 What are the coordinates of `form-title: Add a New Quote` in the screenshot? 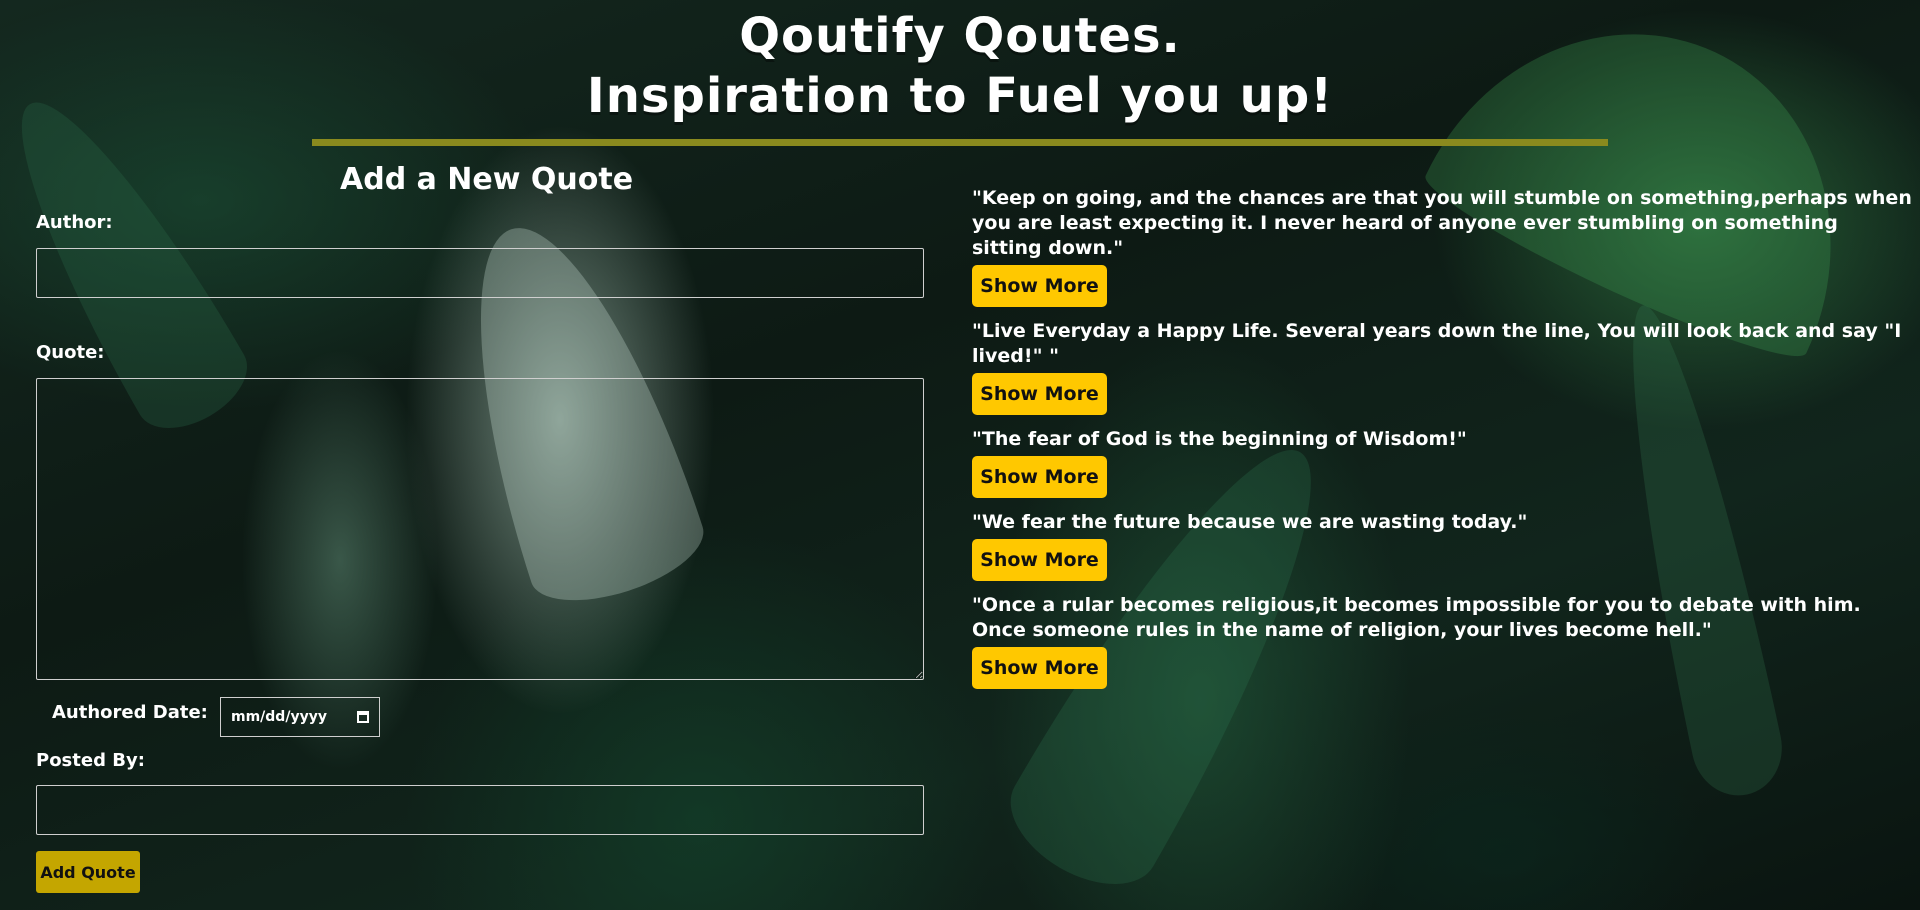 It's located at (487, 179).